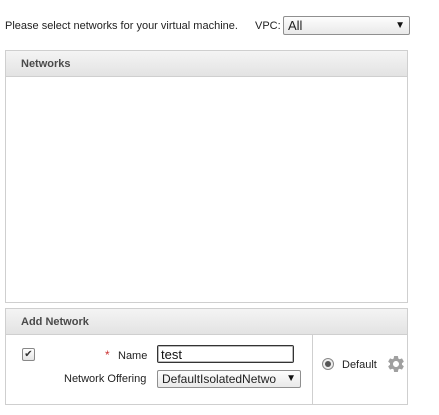 The image size is (439, 415). I want to click on networks-panel-header: Networks, so click(206, 63).